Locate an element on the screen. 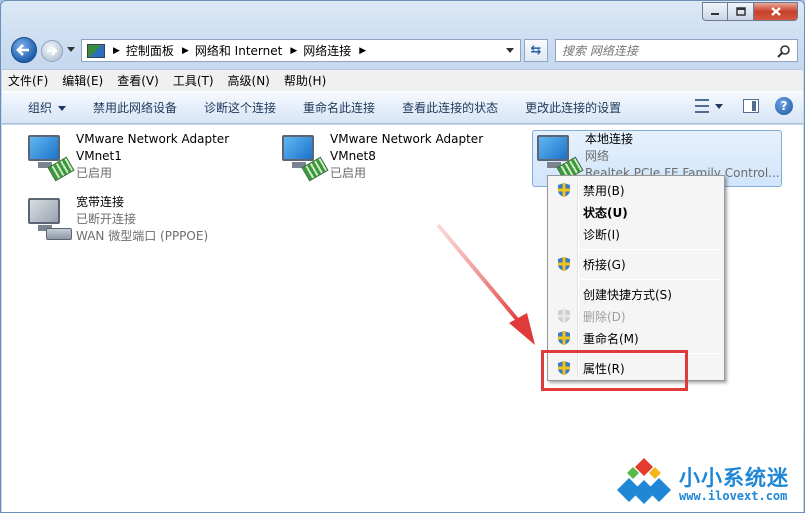  annotation-arrow-icon is located at coordinates (485, 284).